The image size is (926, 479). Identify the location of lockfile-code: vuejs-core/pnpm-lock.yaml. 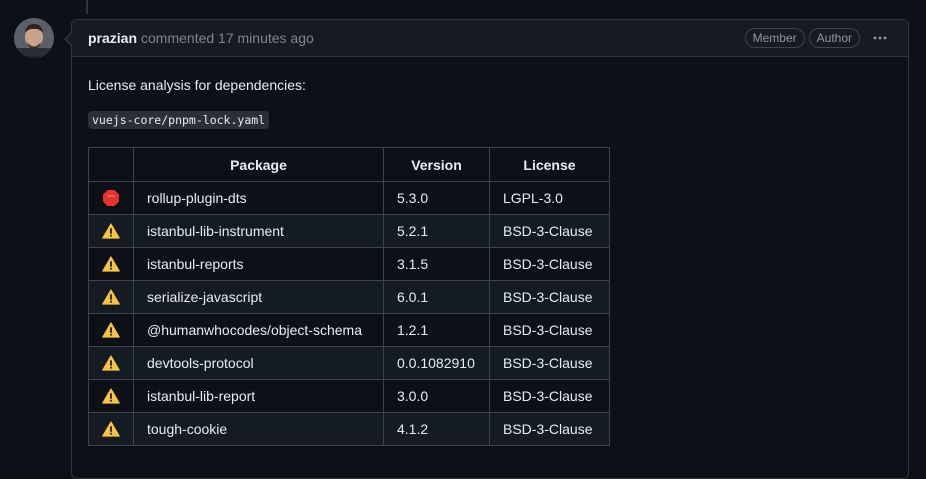
(179, 120).